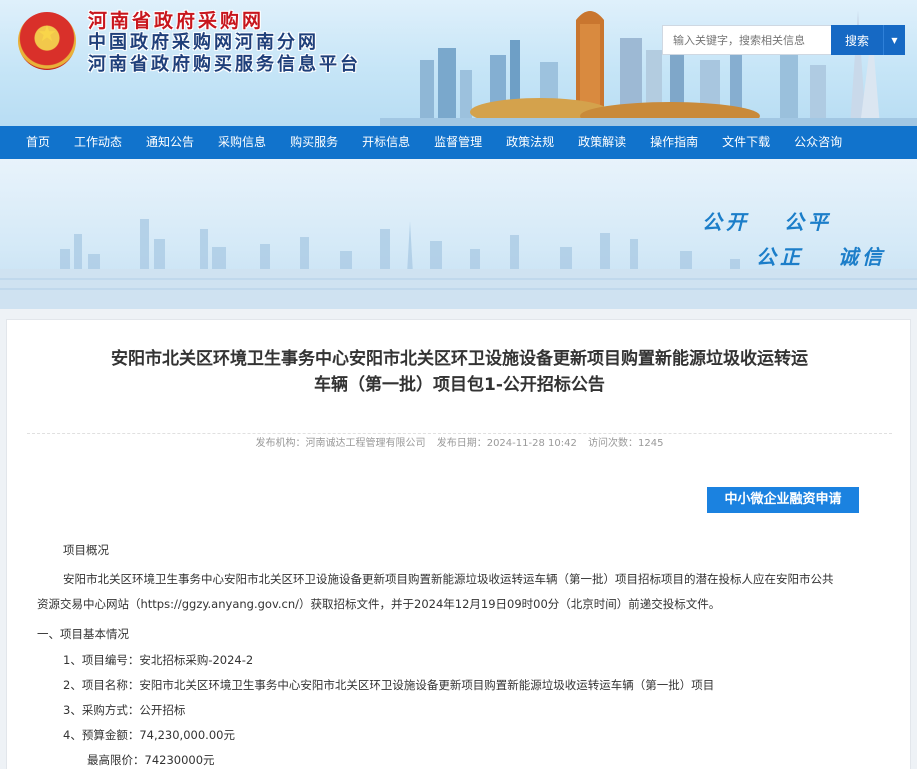 This screenshot has height=769, width=917. I want to click on search-bar: 搜索 ▼, so click(783, 40).